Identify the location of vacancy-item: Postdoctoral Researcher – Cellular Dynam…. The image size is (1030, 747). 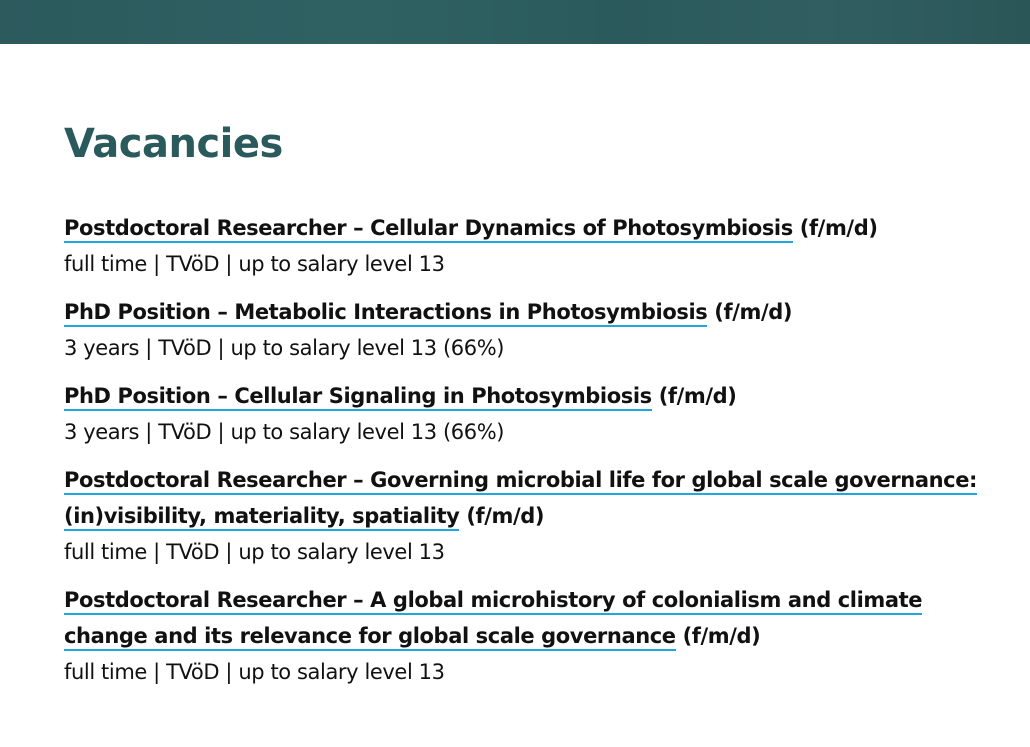
(524, 246).